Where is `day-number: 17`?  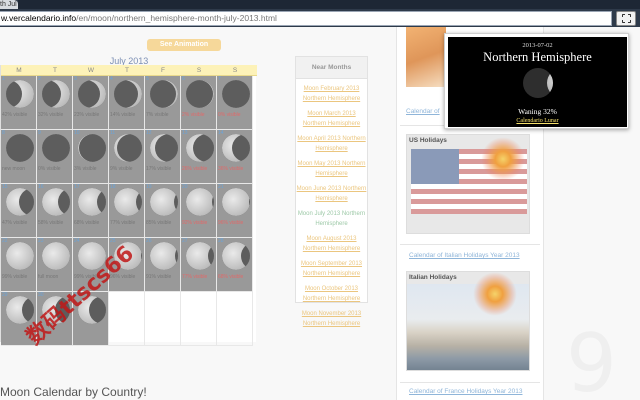
day-number: 17 is located at coordinates (77, 187).